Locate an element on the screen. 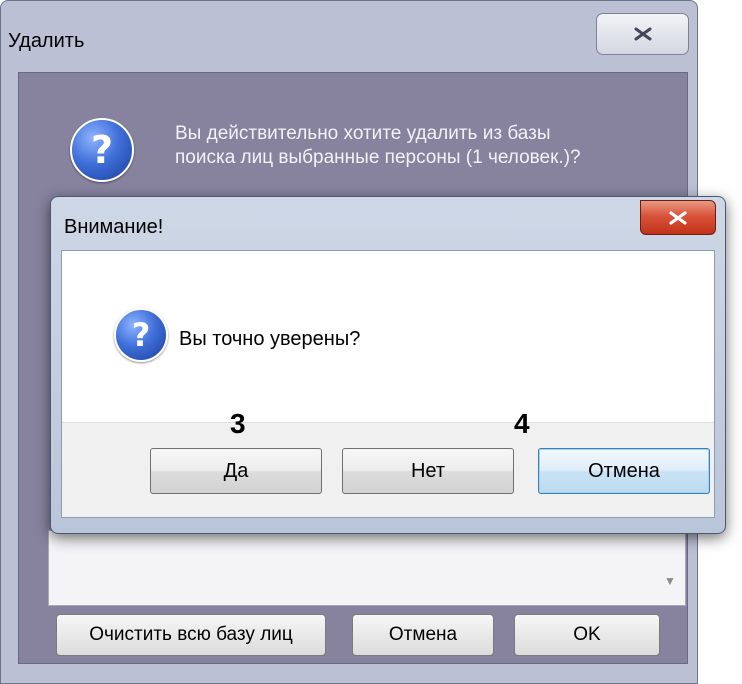 The height and width of the screenshot is (684, 742). no-button: Нет is located at coordinates (428, 471).